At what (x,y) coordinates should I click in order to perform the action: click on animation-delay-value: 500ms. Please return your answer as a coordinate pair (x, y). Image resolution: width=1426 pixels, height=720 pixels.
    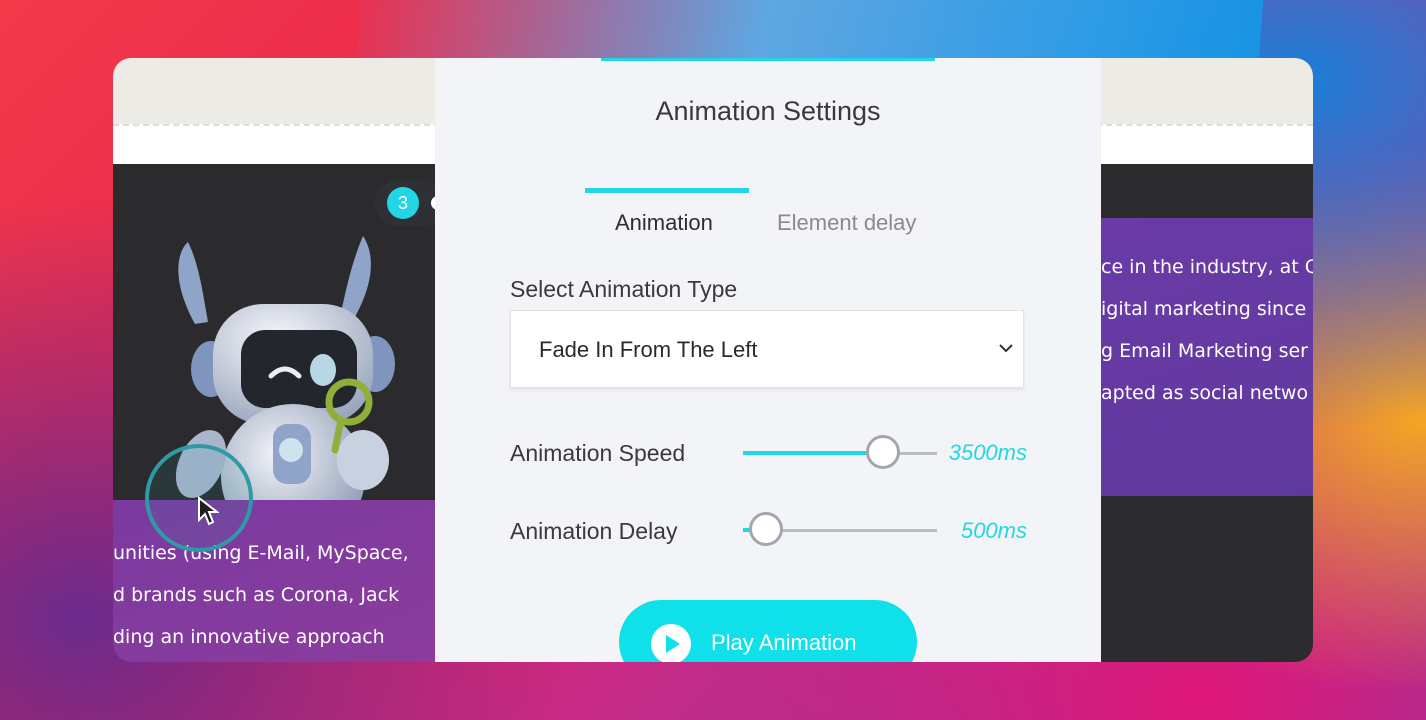
    Looking at the image, I should click on (993, 530).